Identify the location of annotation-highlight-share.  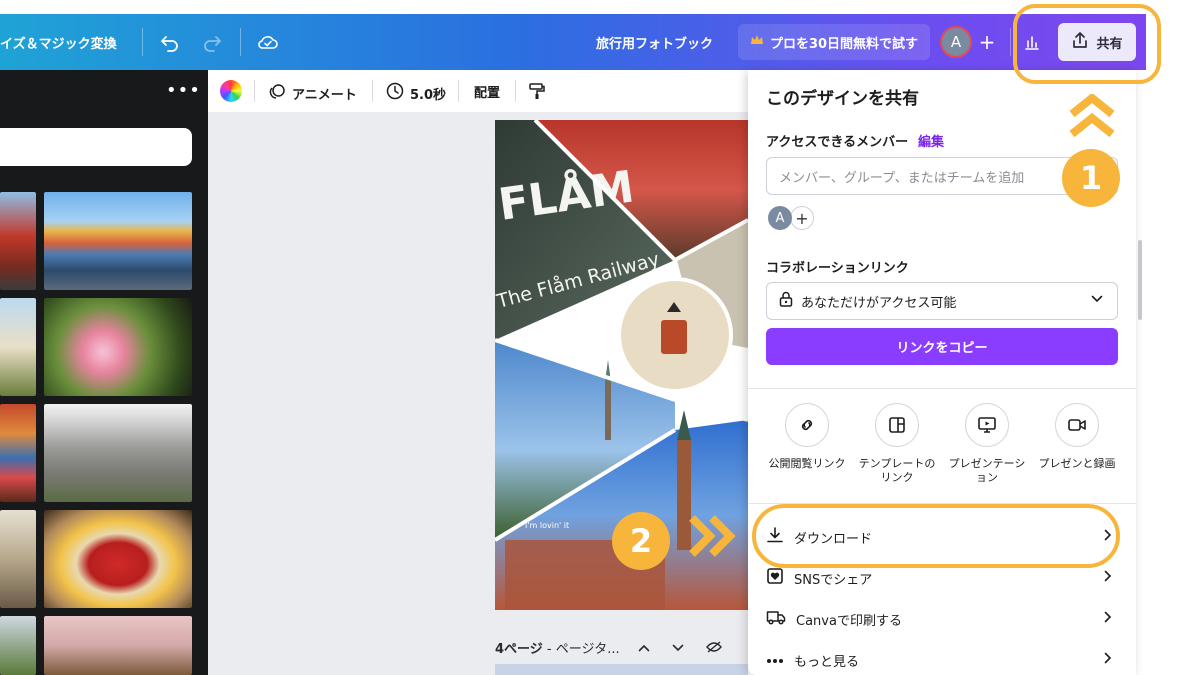
(1087, 44).